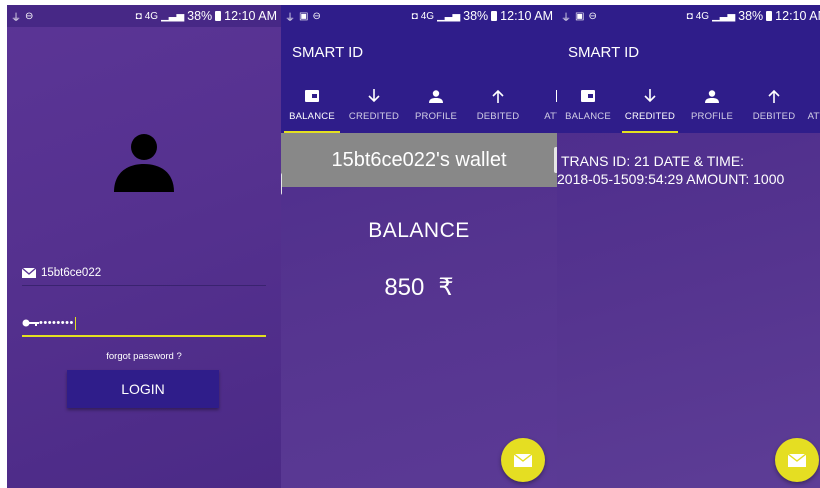  Describe the element at coordinates (75, 323) in the screenshot. I see `text-cursor` at that location.